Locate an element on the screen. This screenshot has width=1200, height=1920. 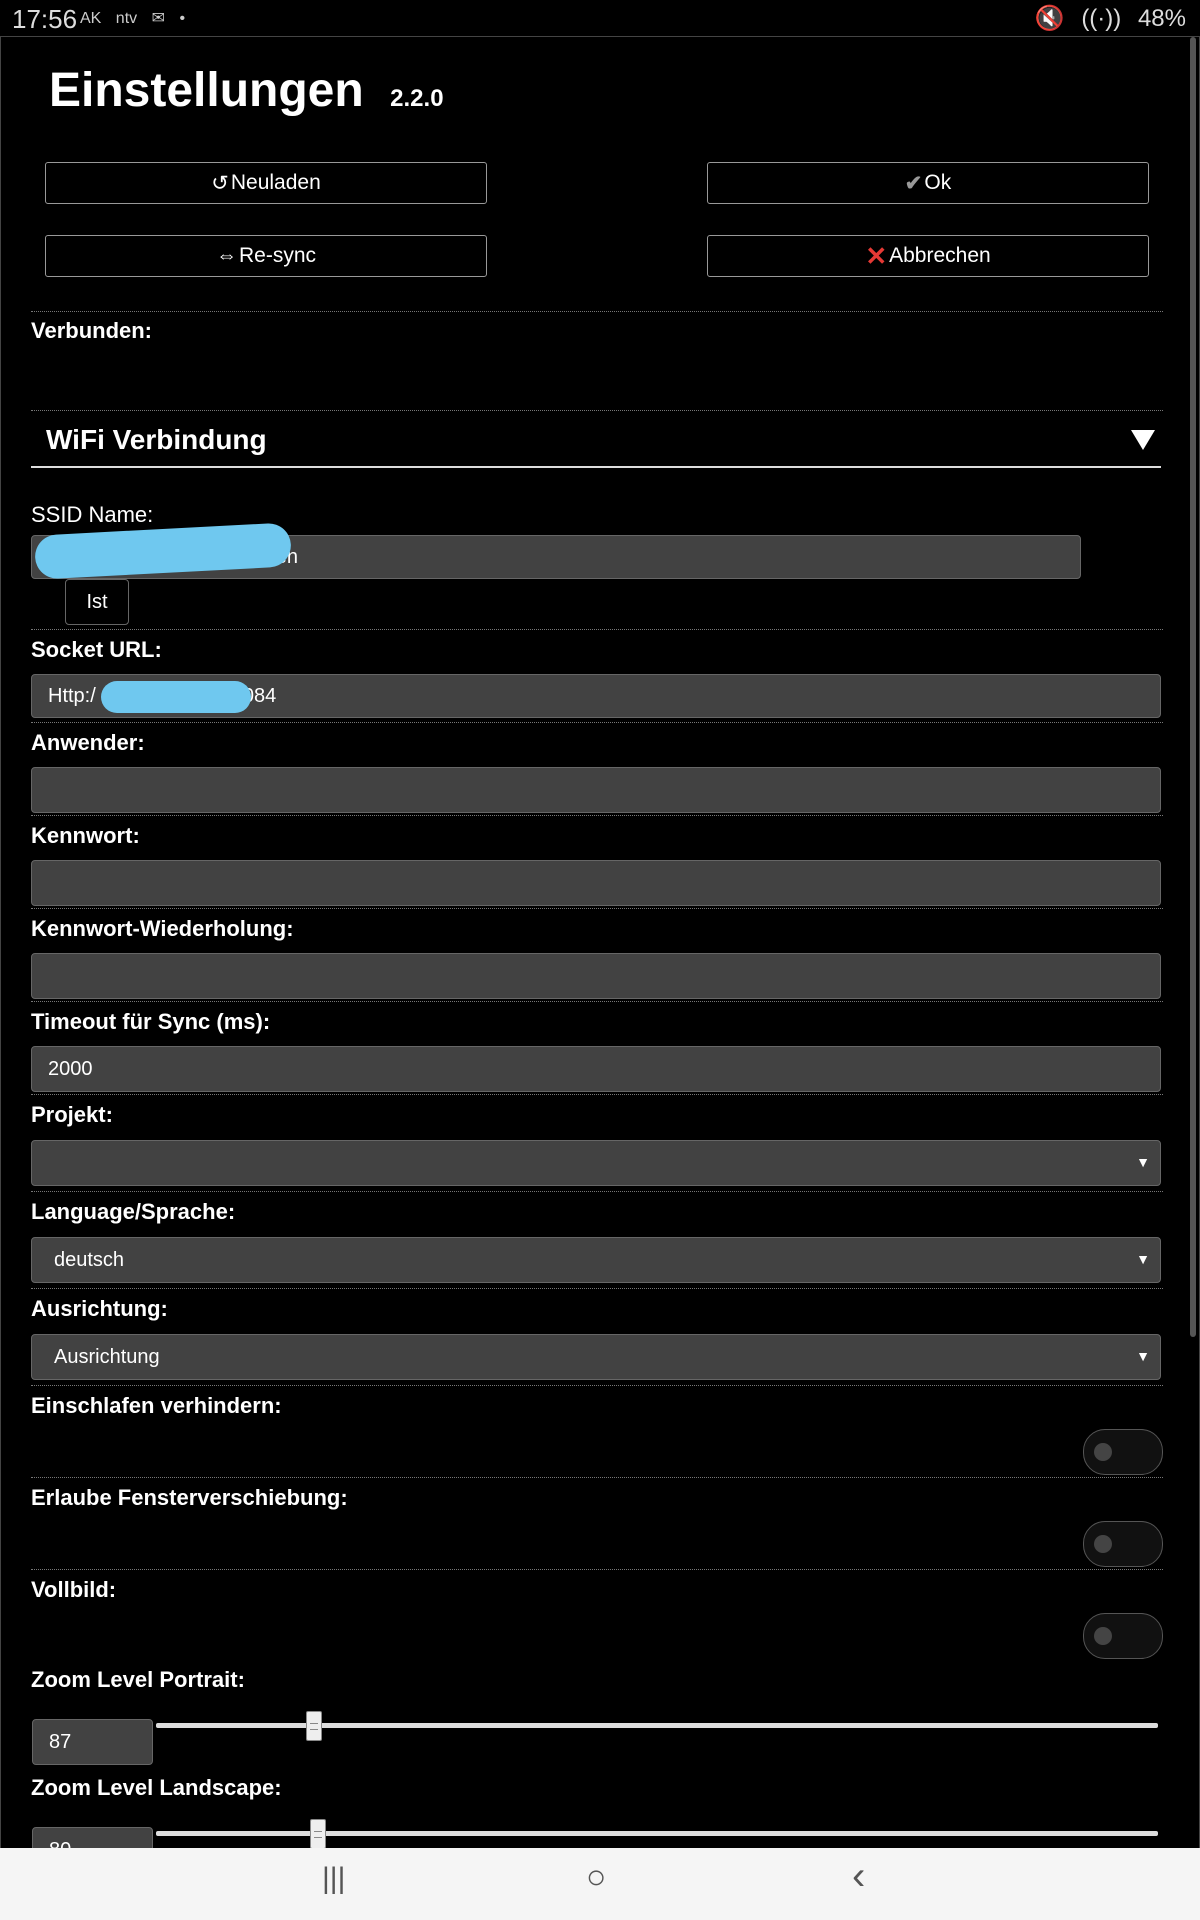
project-label: Projekt: is located at coordinates (72, 1114).